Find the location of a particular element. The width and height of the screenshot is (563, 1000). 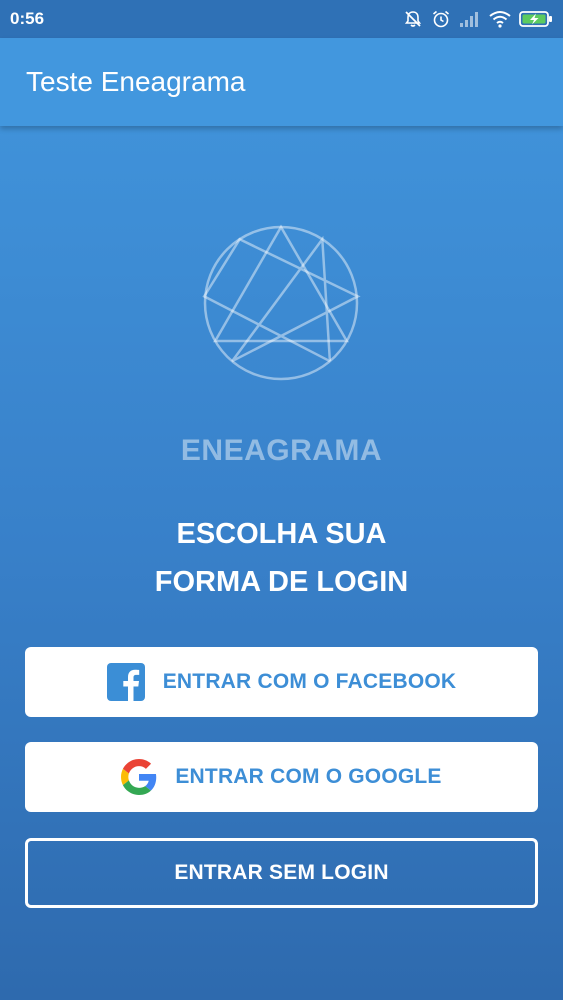

no-login-button: ENTRAR SEM LOGIN is located at coordinates (281, 873).